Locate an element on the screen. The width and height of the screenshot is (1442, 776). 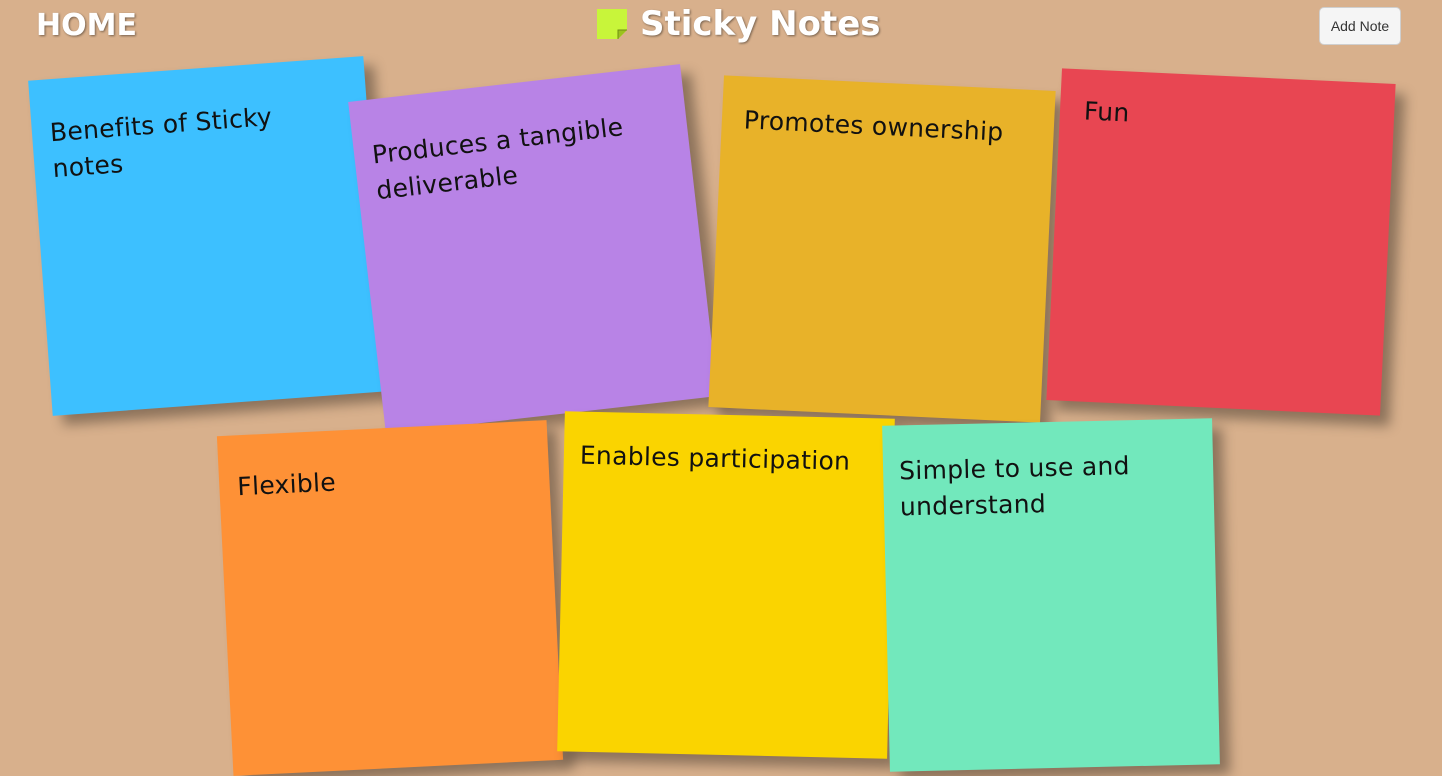
home-link: HOME is located at coordinates (86, 25).